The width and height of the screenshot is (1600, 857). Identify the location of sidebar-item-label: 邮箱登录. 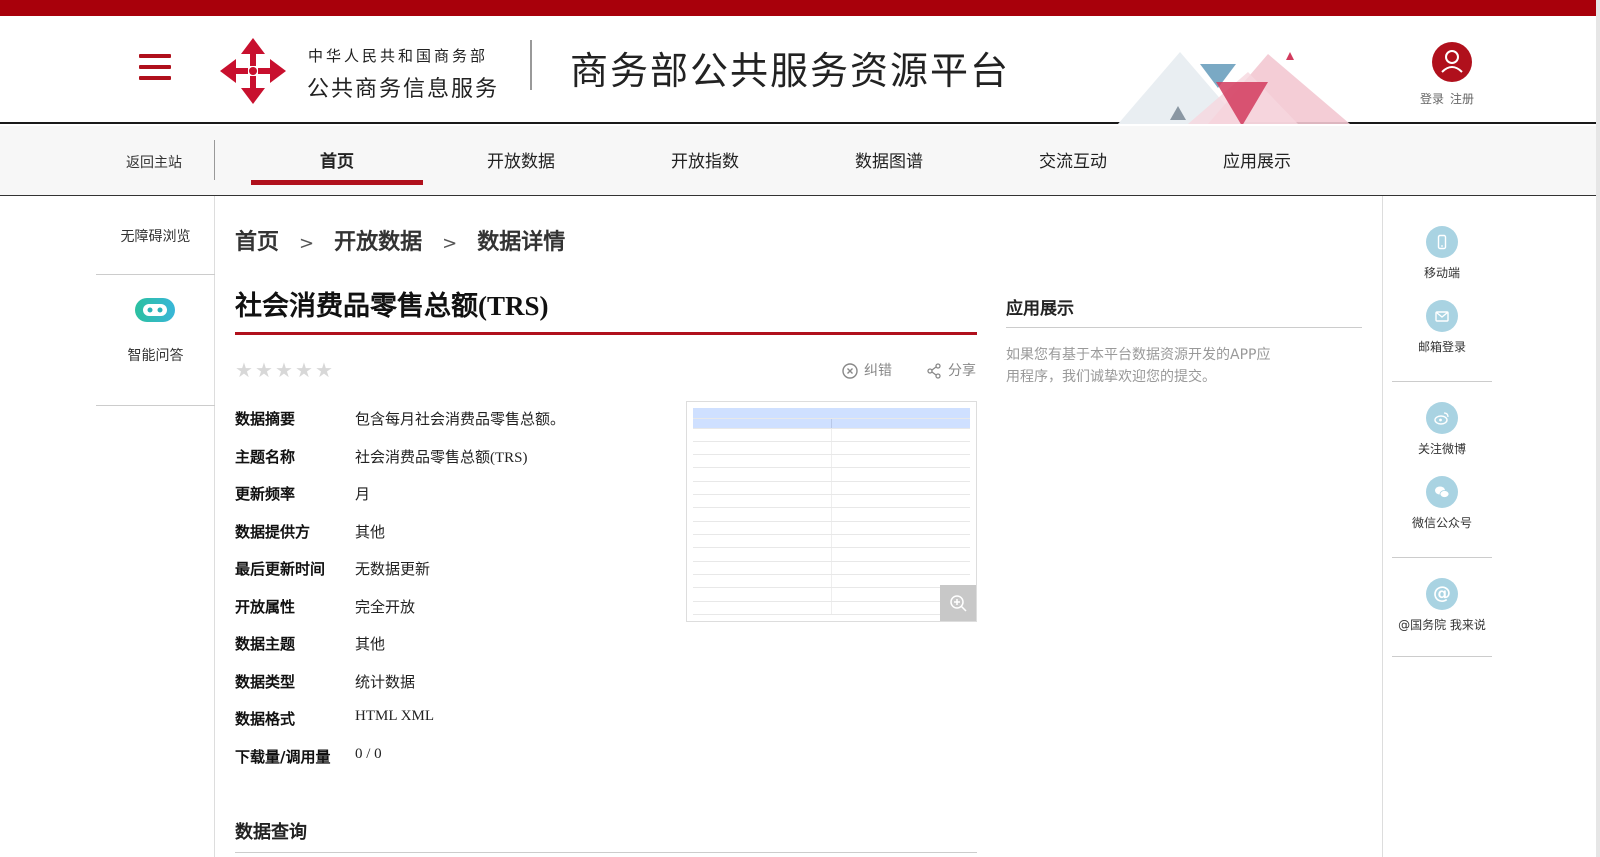
(1441, 347).